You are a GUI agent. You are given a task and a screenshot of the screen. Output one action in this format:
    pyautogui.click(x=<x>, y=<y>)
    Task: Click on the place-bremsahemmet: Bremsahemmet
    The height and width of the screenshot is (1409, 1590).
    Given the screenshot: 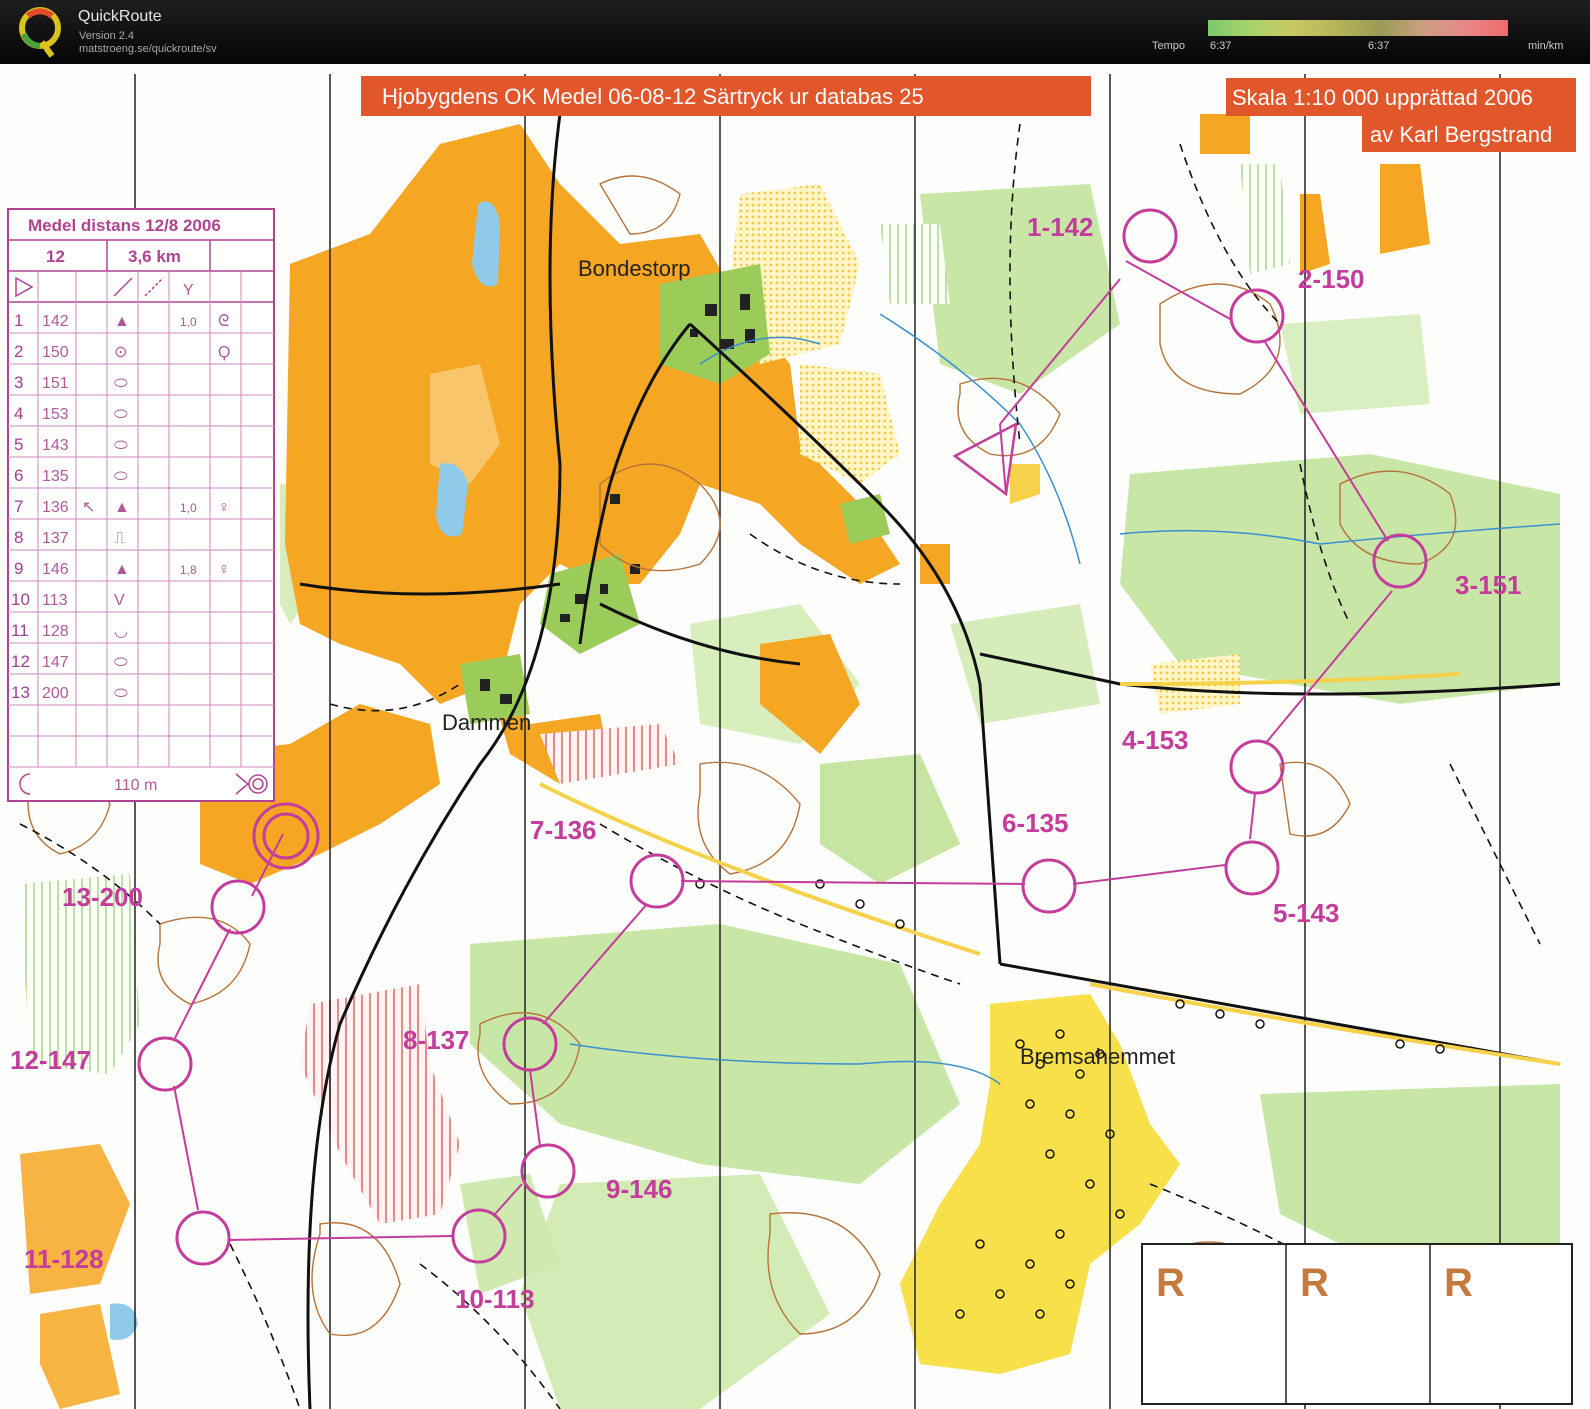 What is the action you would take?
    pyautogui.click(x=1097, y=1056)
    